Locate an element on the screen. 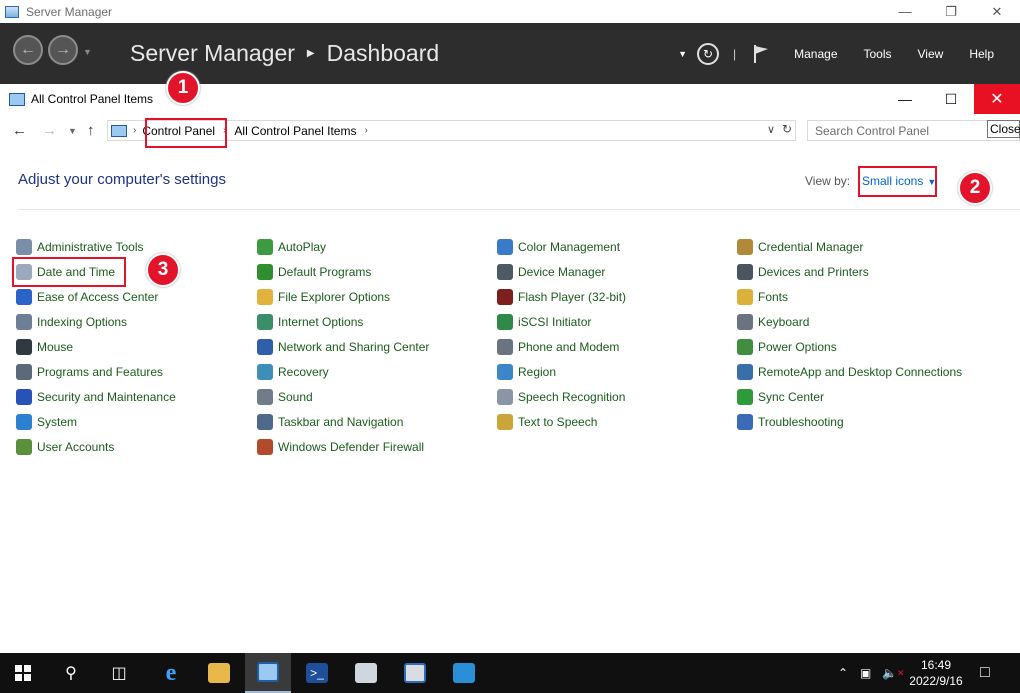 Image resolution: width=1020 pixels, height=693 pixels. control-panel-item: Credential Manager is located at coordinates (800, 247).